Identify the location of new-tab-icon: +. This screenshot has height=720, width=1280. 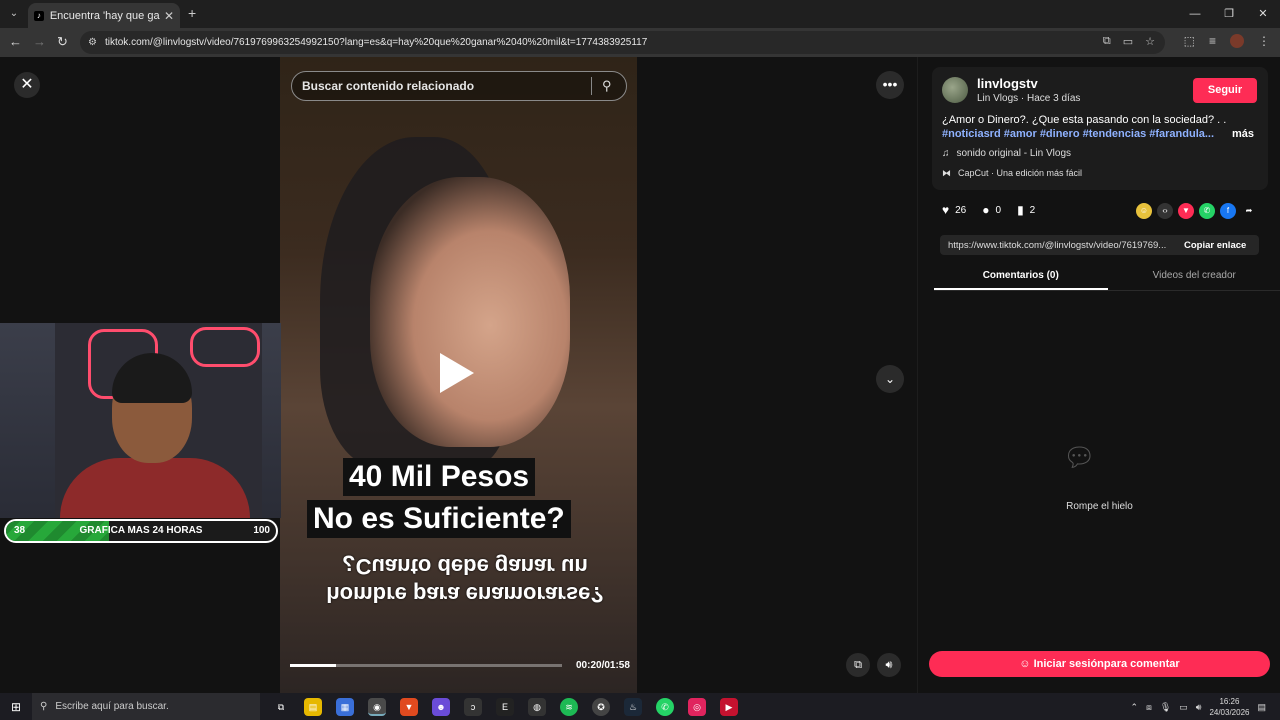
(192, 13).